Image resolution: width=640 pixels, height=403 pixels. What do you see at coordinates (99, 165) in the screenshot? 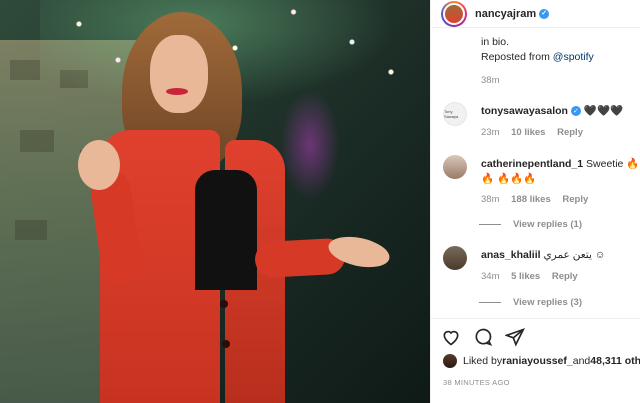
I see `left-hand` at bounding box center [99, 165].